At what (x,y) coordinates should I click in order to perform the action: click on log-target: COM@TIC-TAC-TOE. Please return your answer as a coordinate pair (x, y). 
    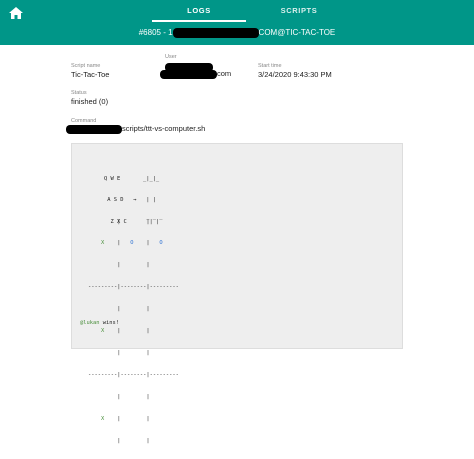
    Looking at the image, I should click on (297, 32).